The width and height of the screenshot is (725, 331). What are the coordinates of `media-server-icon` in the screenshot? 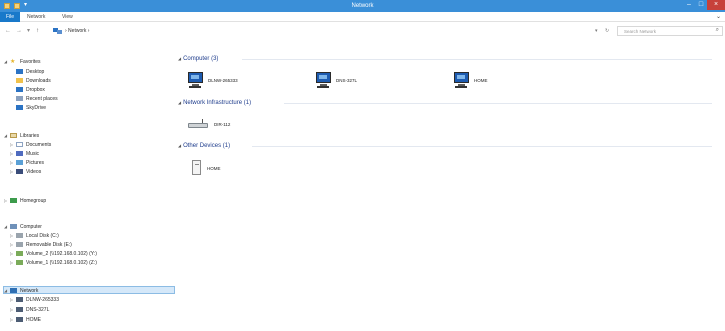 It's located at (197, 168).